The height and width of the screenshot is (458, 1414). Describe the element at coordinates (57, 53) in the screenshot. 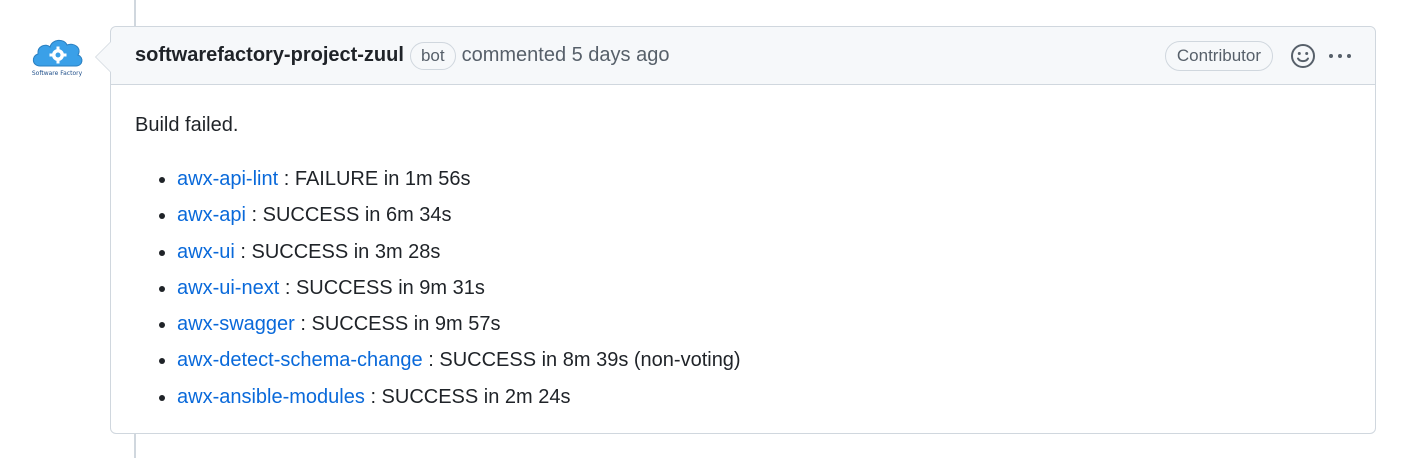

I see `cloud-gear-icon` at that location.